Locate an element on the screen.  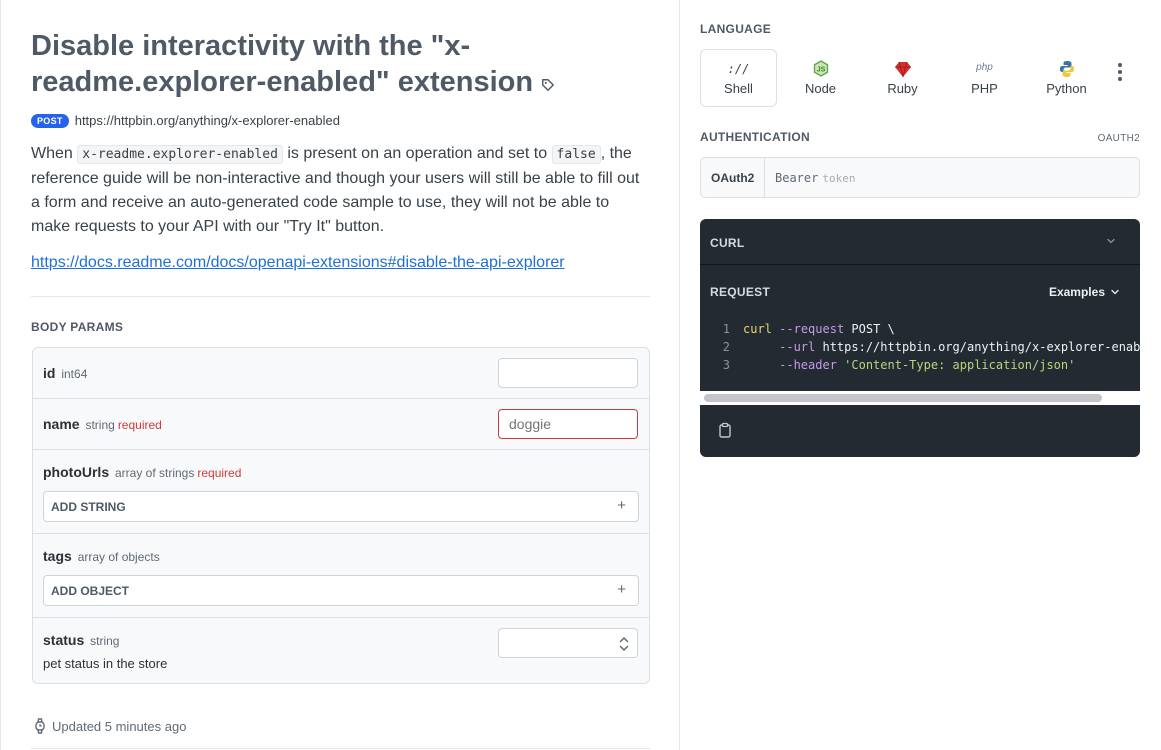
language-label: PHP is located at coordinates (984, 88).